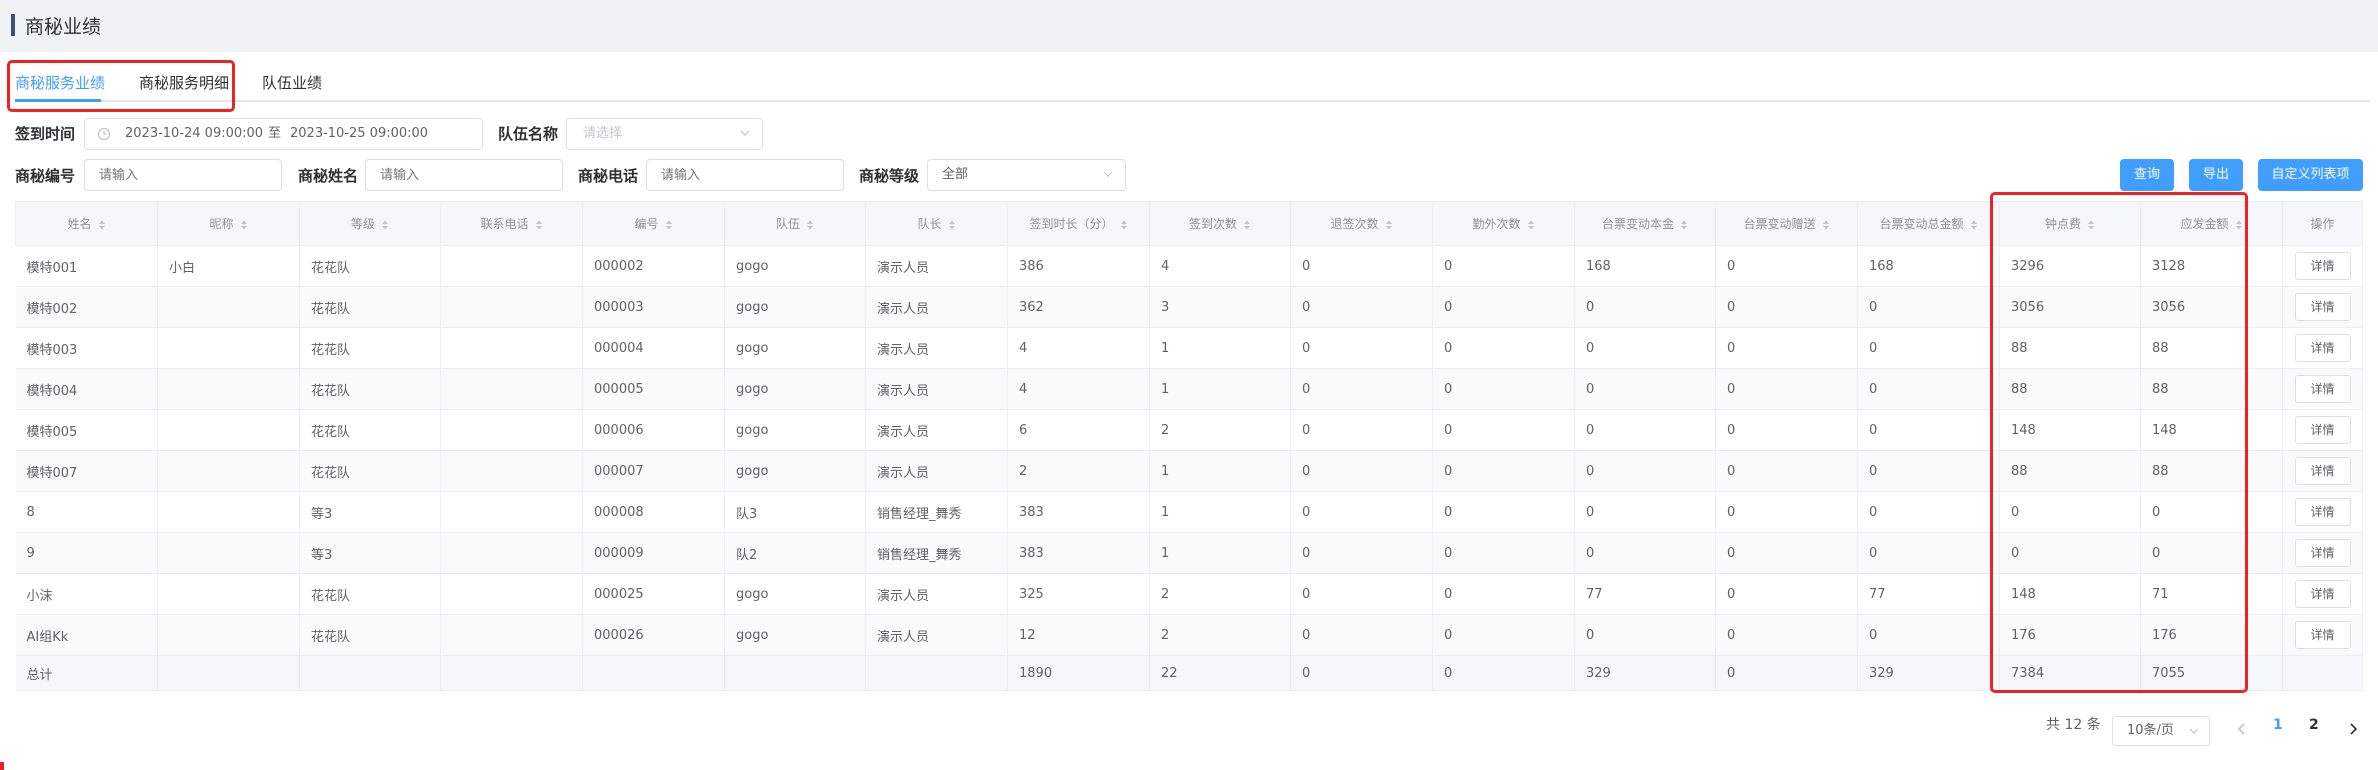 This screenshot has height=770, width=2378. I want to click on column-header: 队伍, so click(795, 223).